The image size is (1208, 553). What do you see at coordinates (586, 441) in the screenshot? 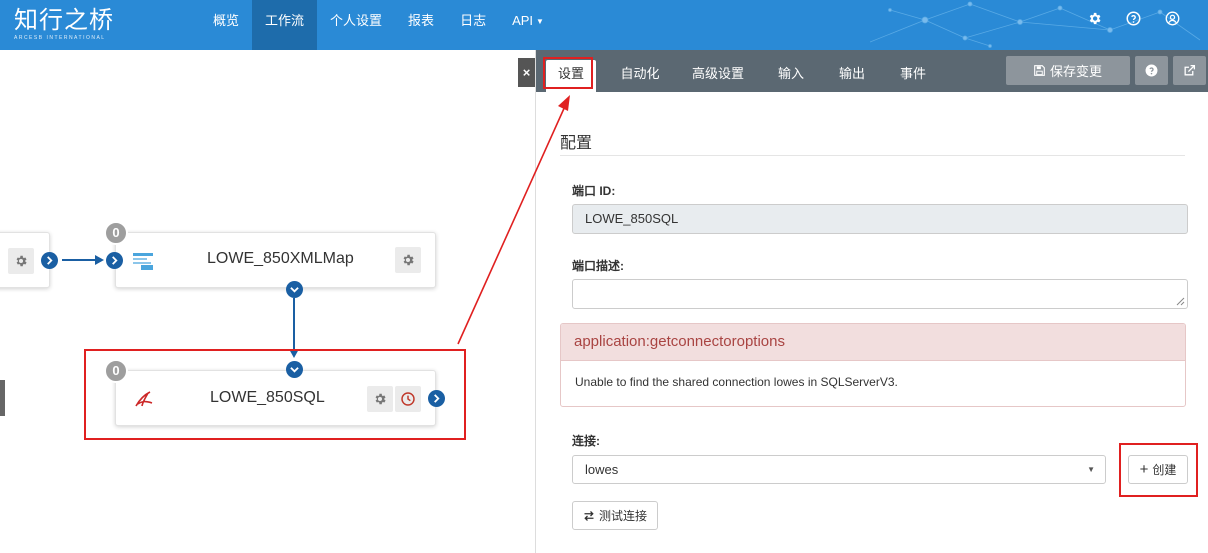
I see `connection-label: 连接:` at bounding box center [586, 441].